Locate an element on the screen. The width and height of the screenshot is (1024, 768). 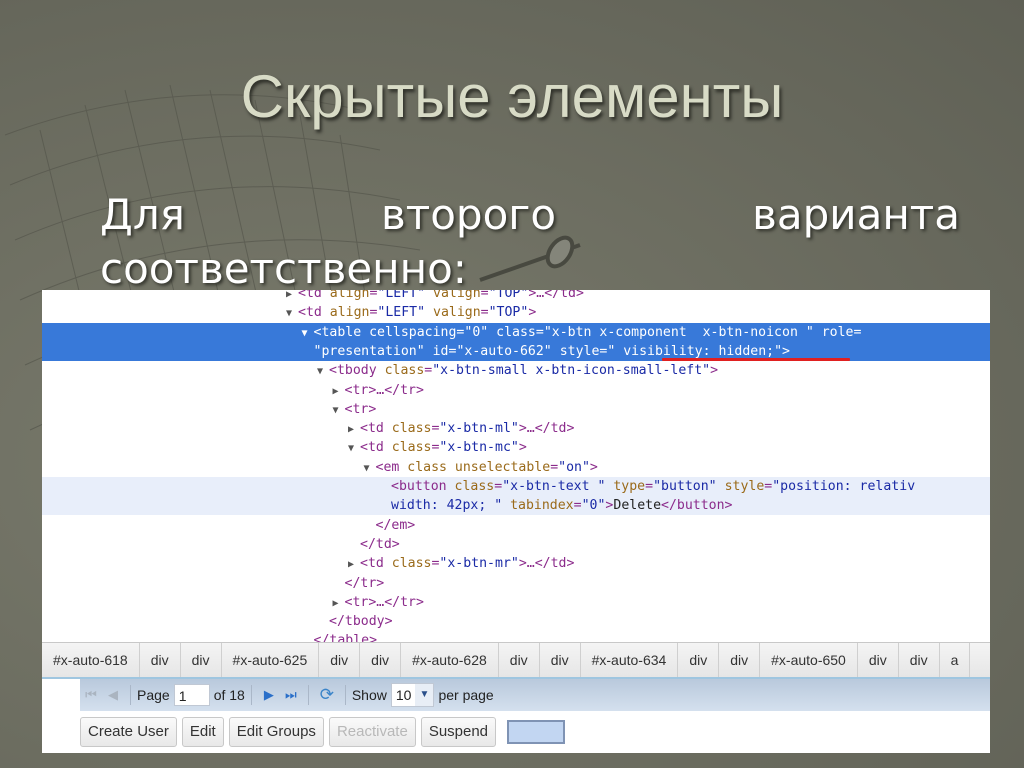
breadcrumb-item: #x-auto-618 is located at coordinates (91, 660).